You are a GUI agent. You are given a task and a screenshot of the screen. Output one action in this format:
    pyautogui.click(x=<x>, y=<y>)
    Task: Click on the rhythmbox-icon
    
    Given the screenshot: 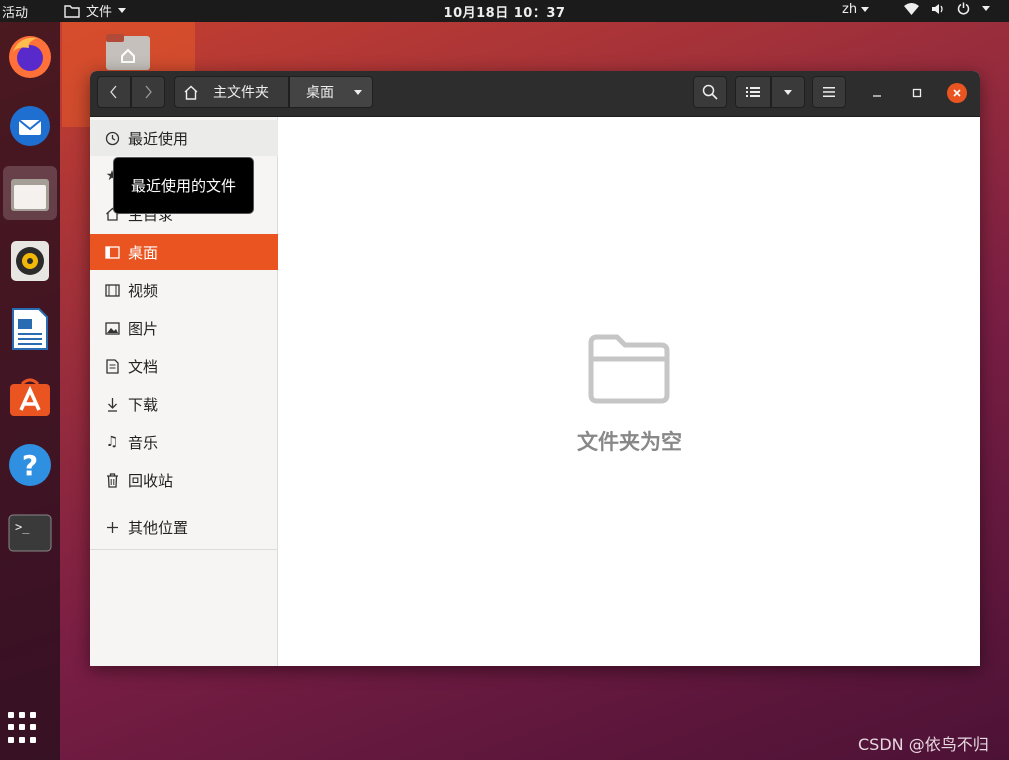 What is the action you would take?
    pyautogui.click(x=30, y=261)
    